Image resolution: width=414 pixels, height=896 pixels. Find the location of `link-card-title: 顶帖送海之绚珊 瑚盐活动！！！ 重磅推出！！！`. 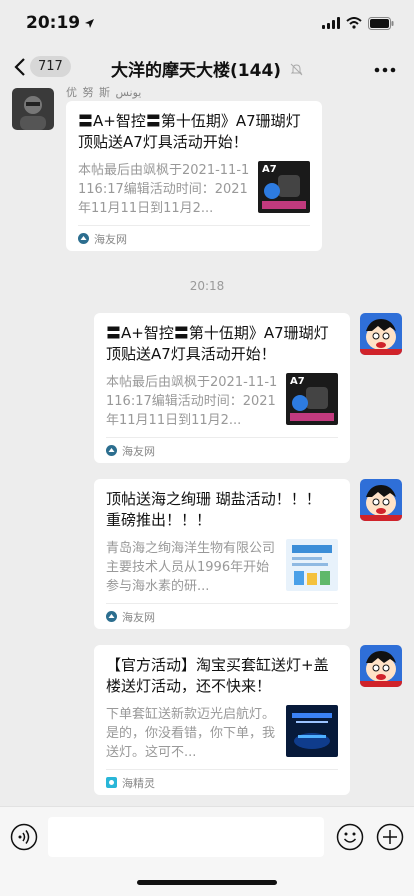

link-card-title: 顶帖送海之绚珊 瑚盐活动！！！ 重磅推出！！！ is located at coordinates (213, 509).